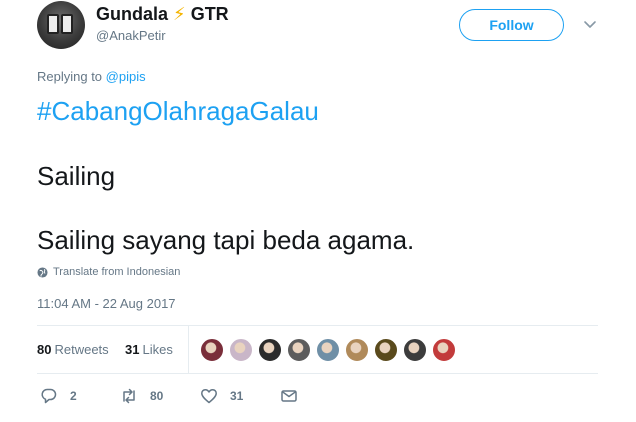 The width and height of the screenshot is (636, 422). Describe the element at coordinates (221, 396) in the screenshot. I see `like-button: 31` at that location.